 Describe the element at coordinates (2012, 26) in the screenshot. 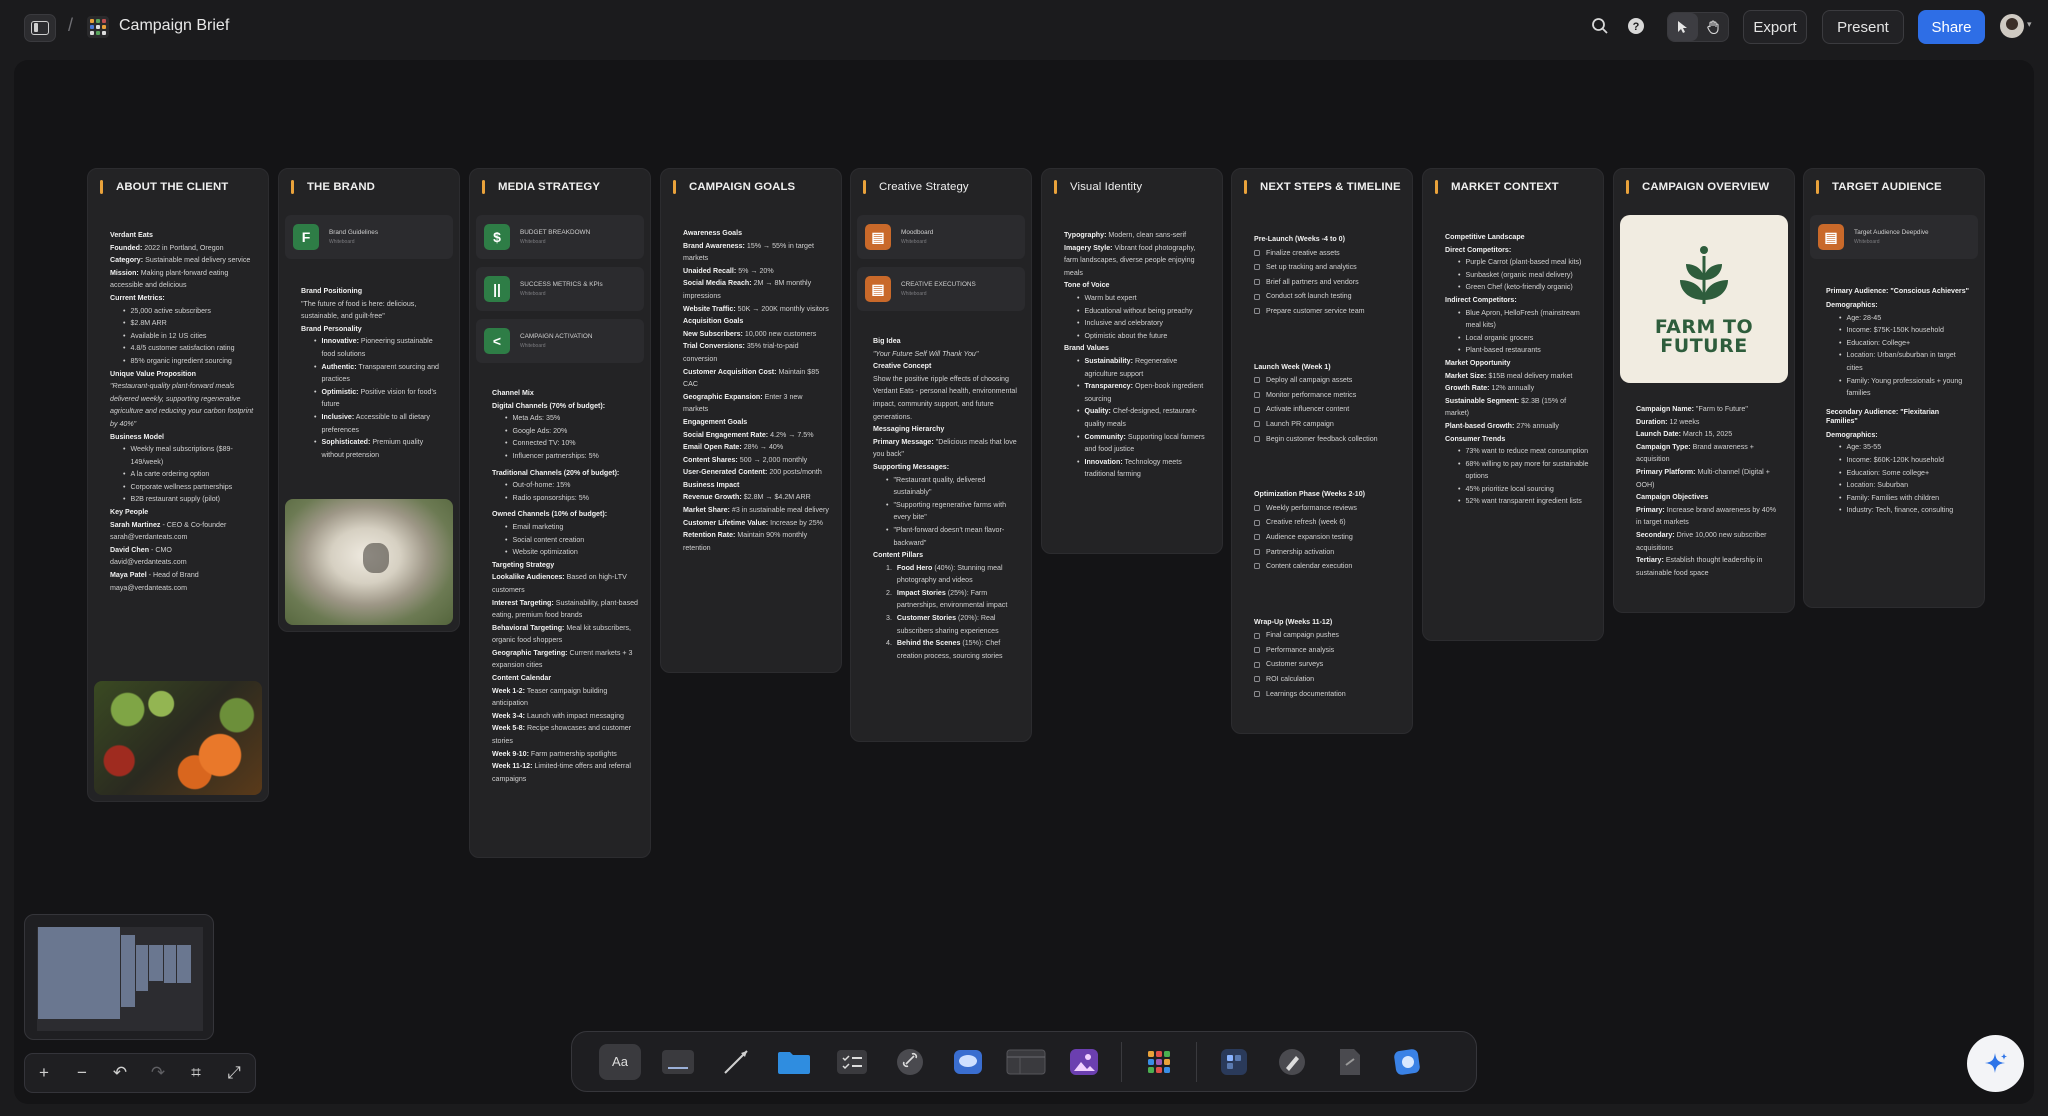

I see `avatar` at that location.